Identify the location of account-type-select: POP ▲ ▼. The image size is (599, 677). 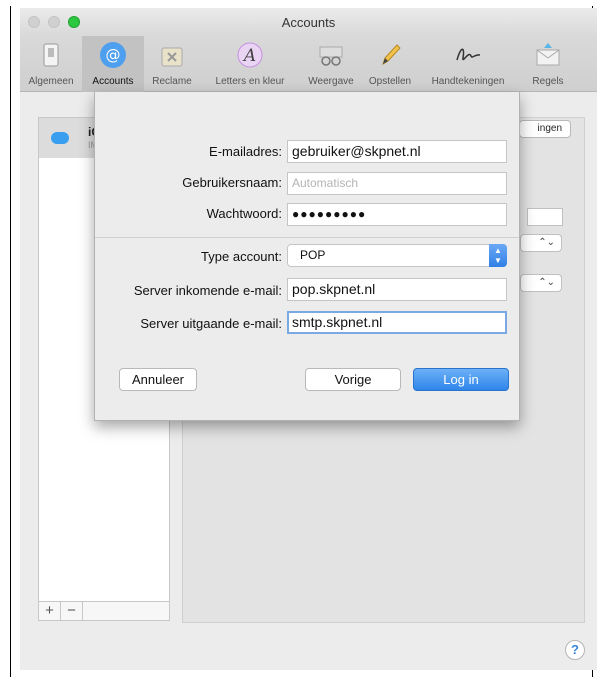
(397, 255).